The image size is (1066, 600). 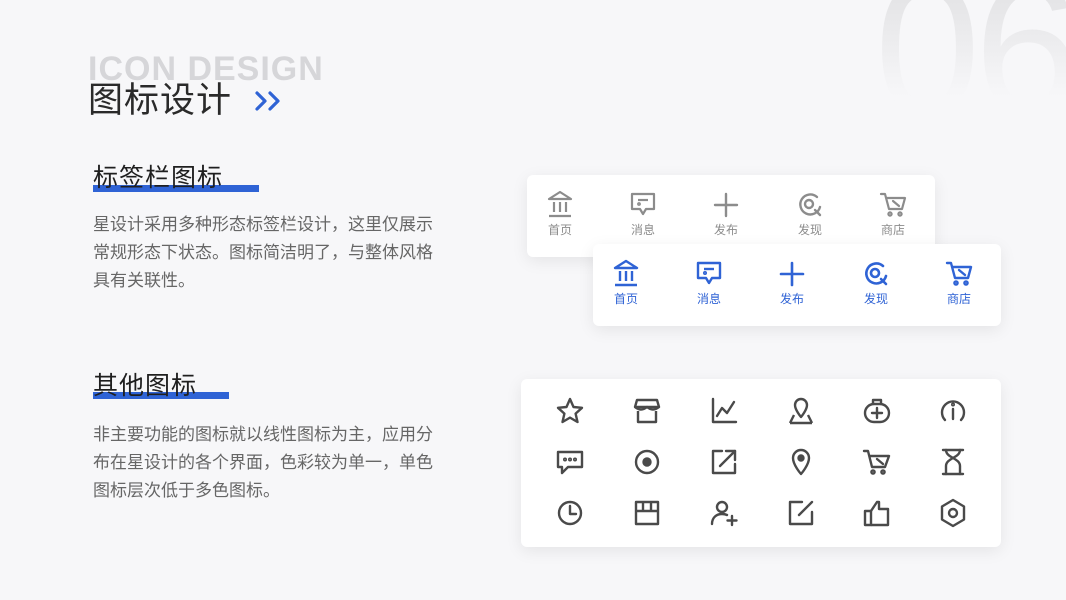 I want to click on icon-grid-card, so click(x=761, y=463).